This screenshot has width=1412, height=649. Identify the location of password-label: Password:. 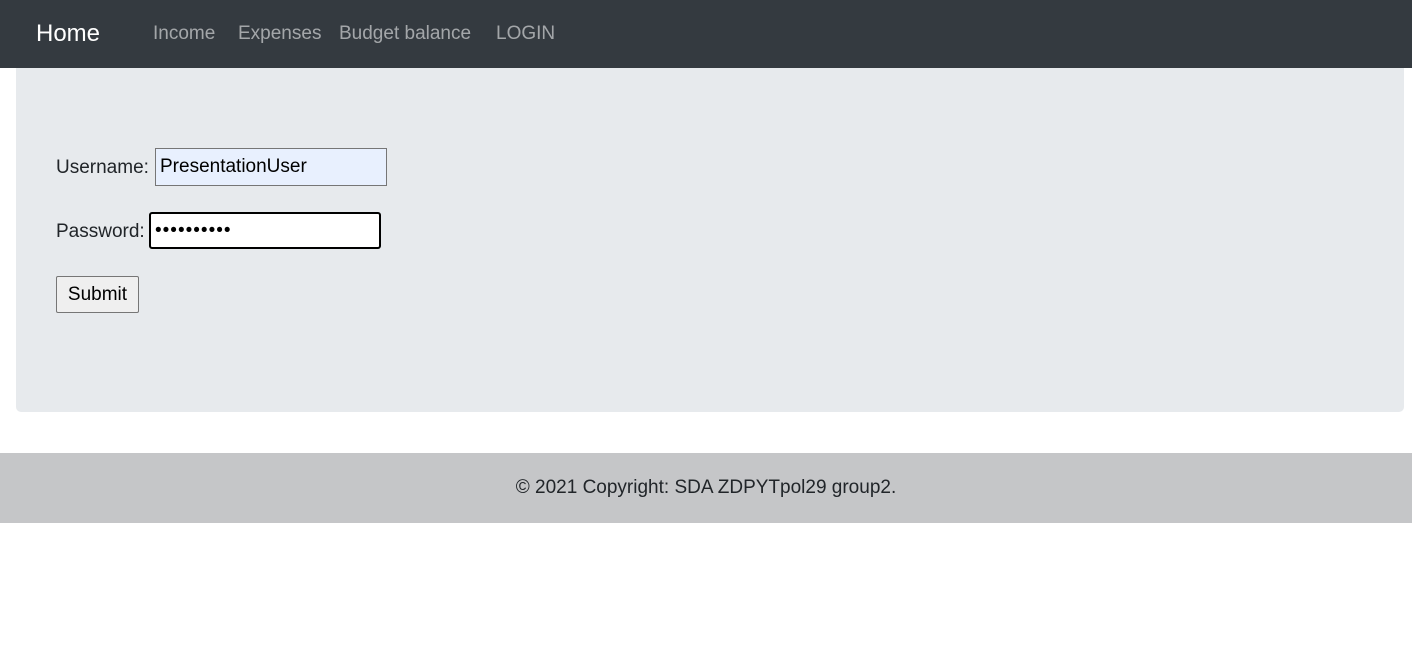
(100, 231).